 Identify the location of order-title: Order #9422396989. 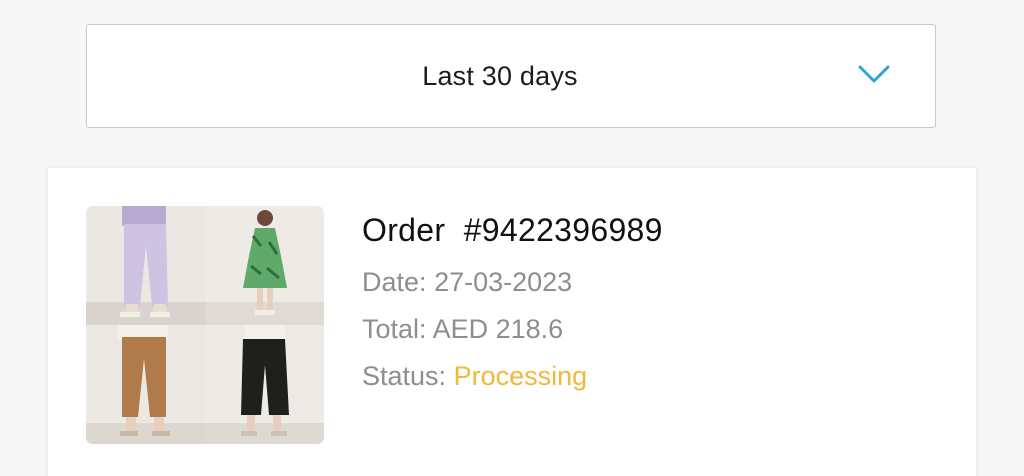
(512, 230).